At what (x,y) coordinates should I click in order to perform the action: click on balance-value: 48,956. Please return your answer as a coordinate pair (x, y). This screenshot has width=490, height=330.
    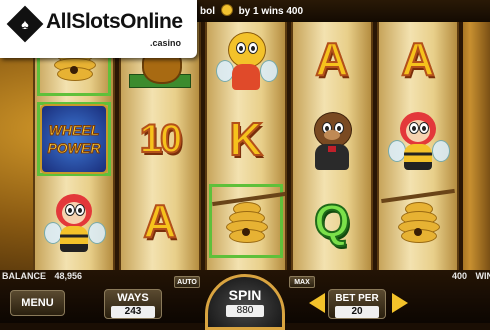
    Looking at the image, I should click on (68, 276).